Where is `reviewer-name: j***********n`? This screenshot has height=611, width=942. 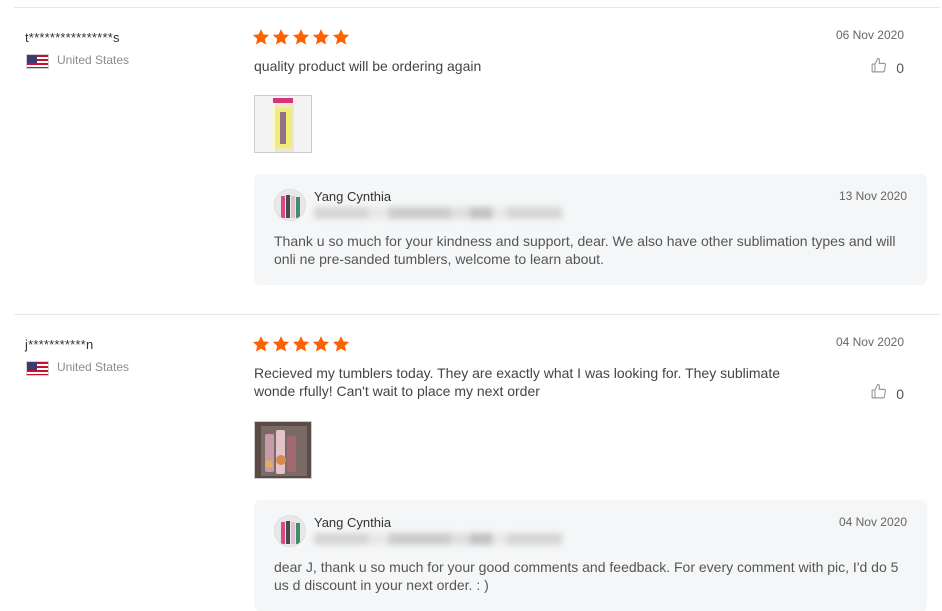 reviewer-name: j***********n is located at coordinates (59, 344).